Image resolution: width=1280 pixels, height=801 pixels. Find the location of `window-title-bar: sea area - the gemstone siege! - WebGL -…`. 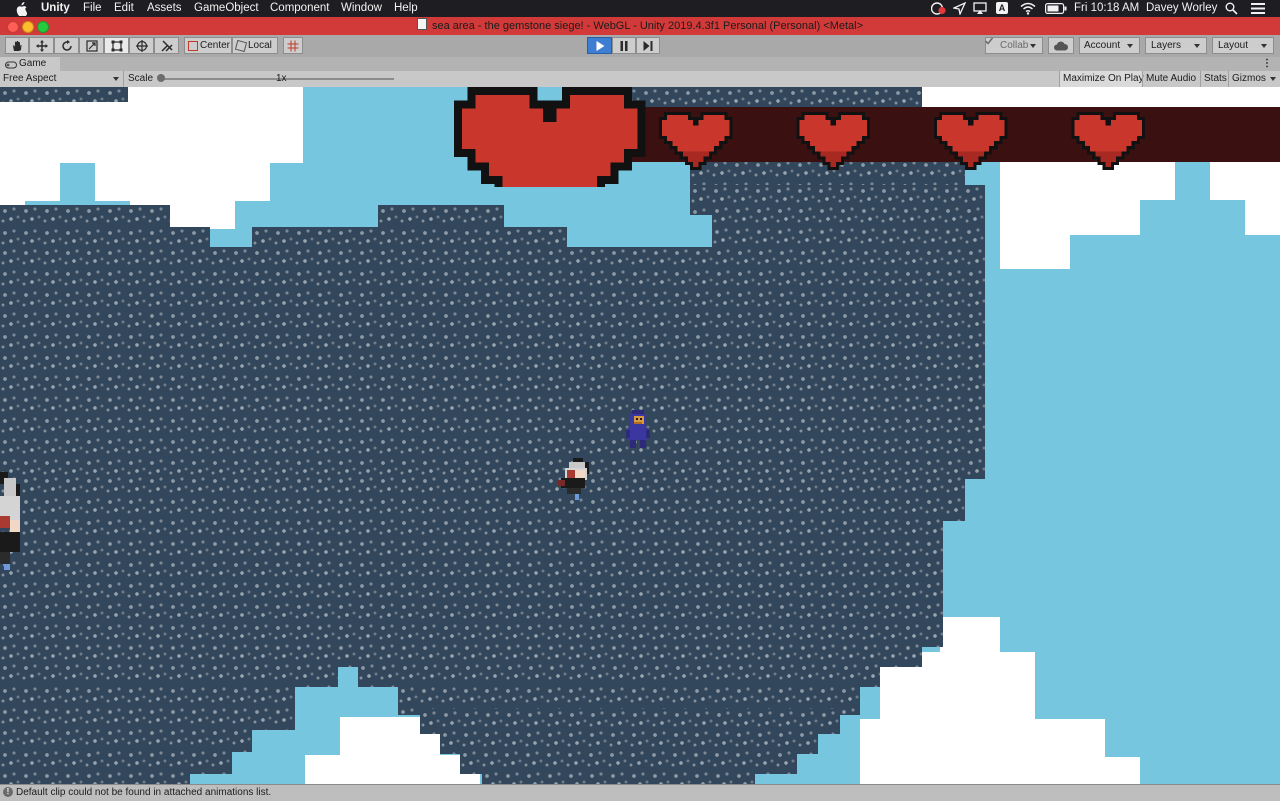

window-title-bar: sea area - the gemstone siege! - WebGL -… is located at coordinates (640, 26).